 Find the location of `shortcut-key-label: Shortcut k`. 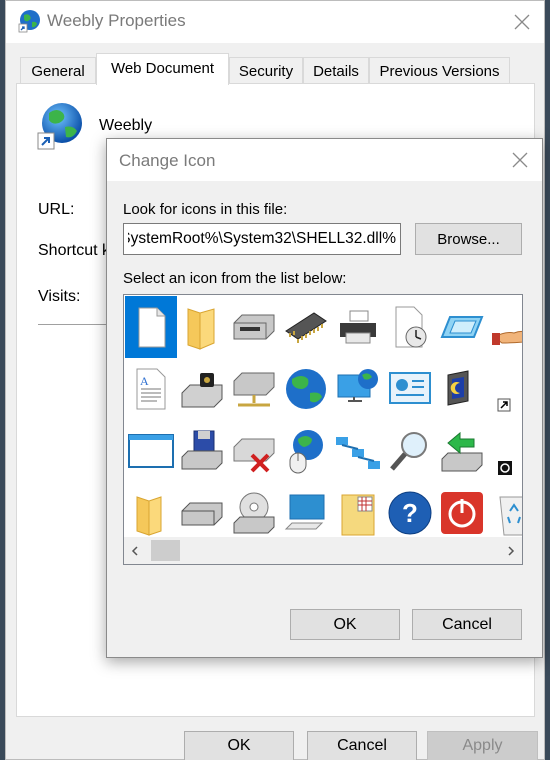

shortcut-key-label: Shortcut k is located at coordinates (74, 250).